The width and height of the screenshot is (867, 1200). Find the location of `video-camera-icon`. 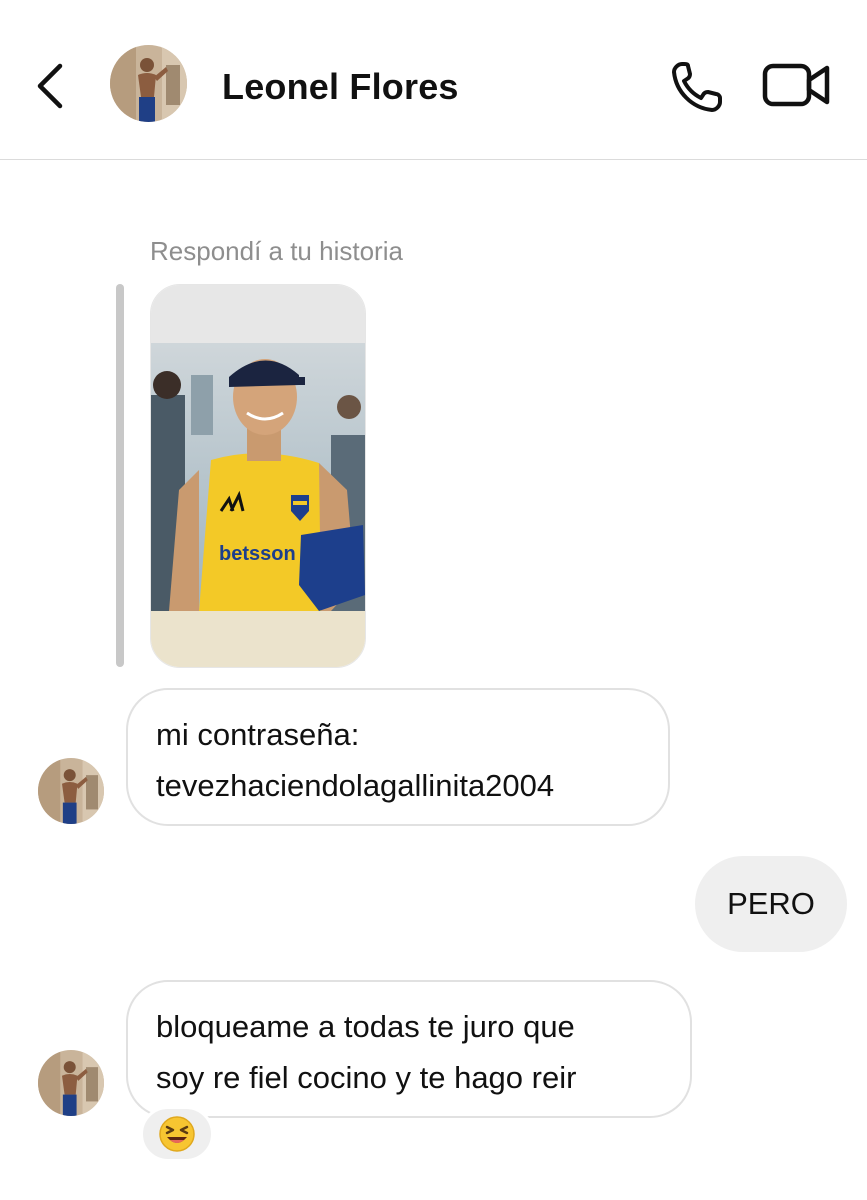

video-camera-icon is located at coordinates (796, 85).